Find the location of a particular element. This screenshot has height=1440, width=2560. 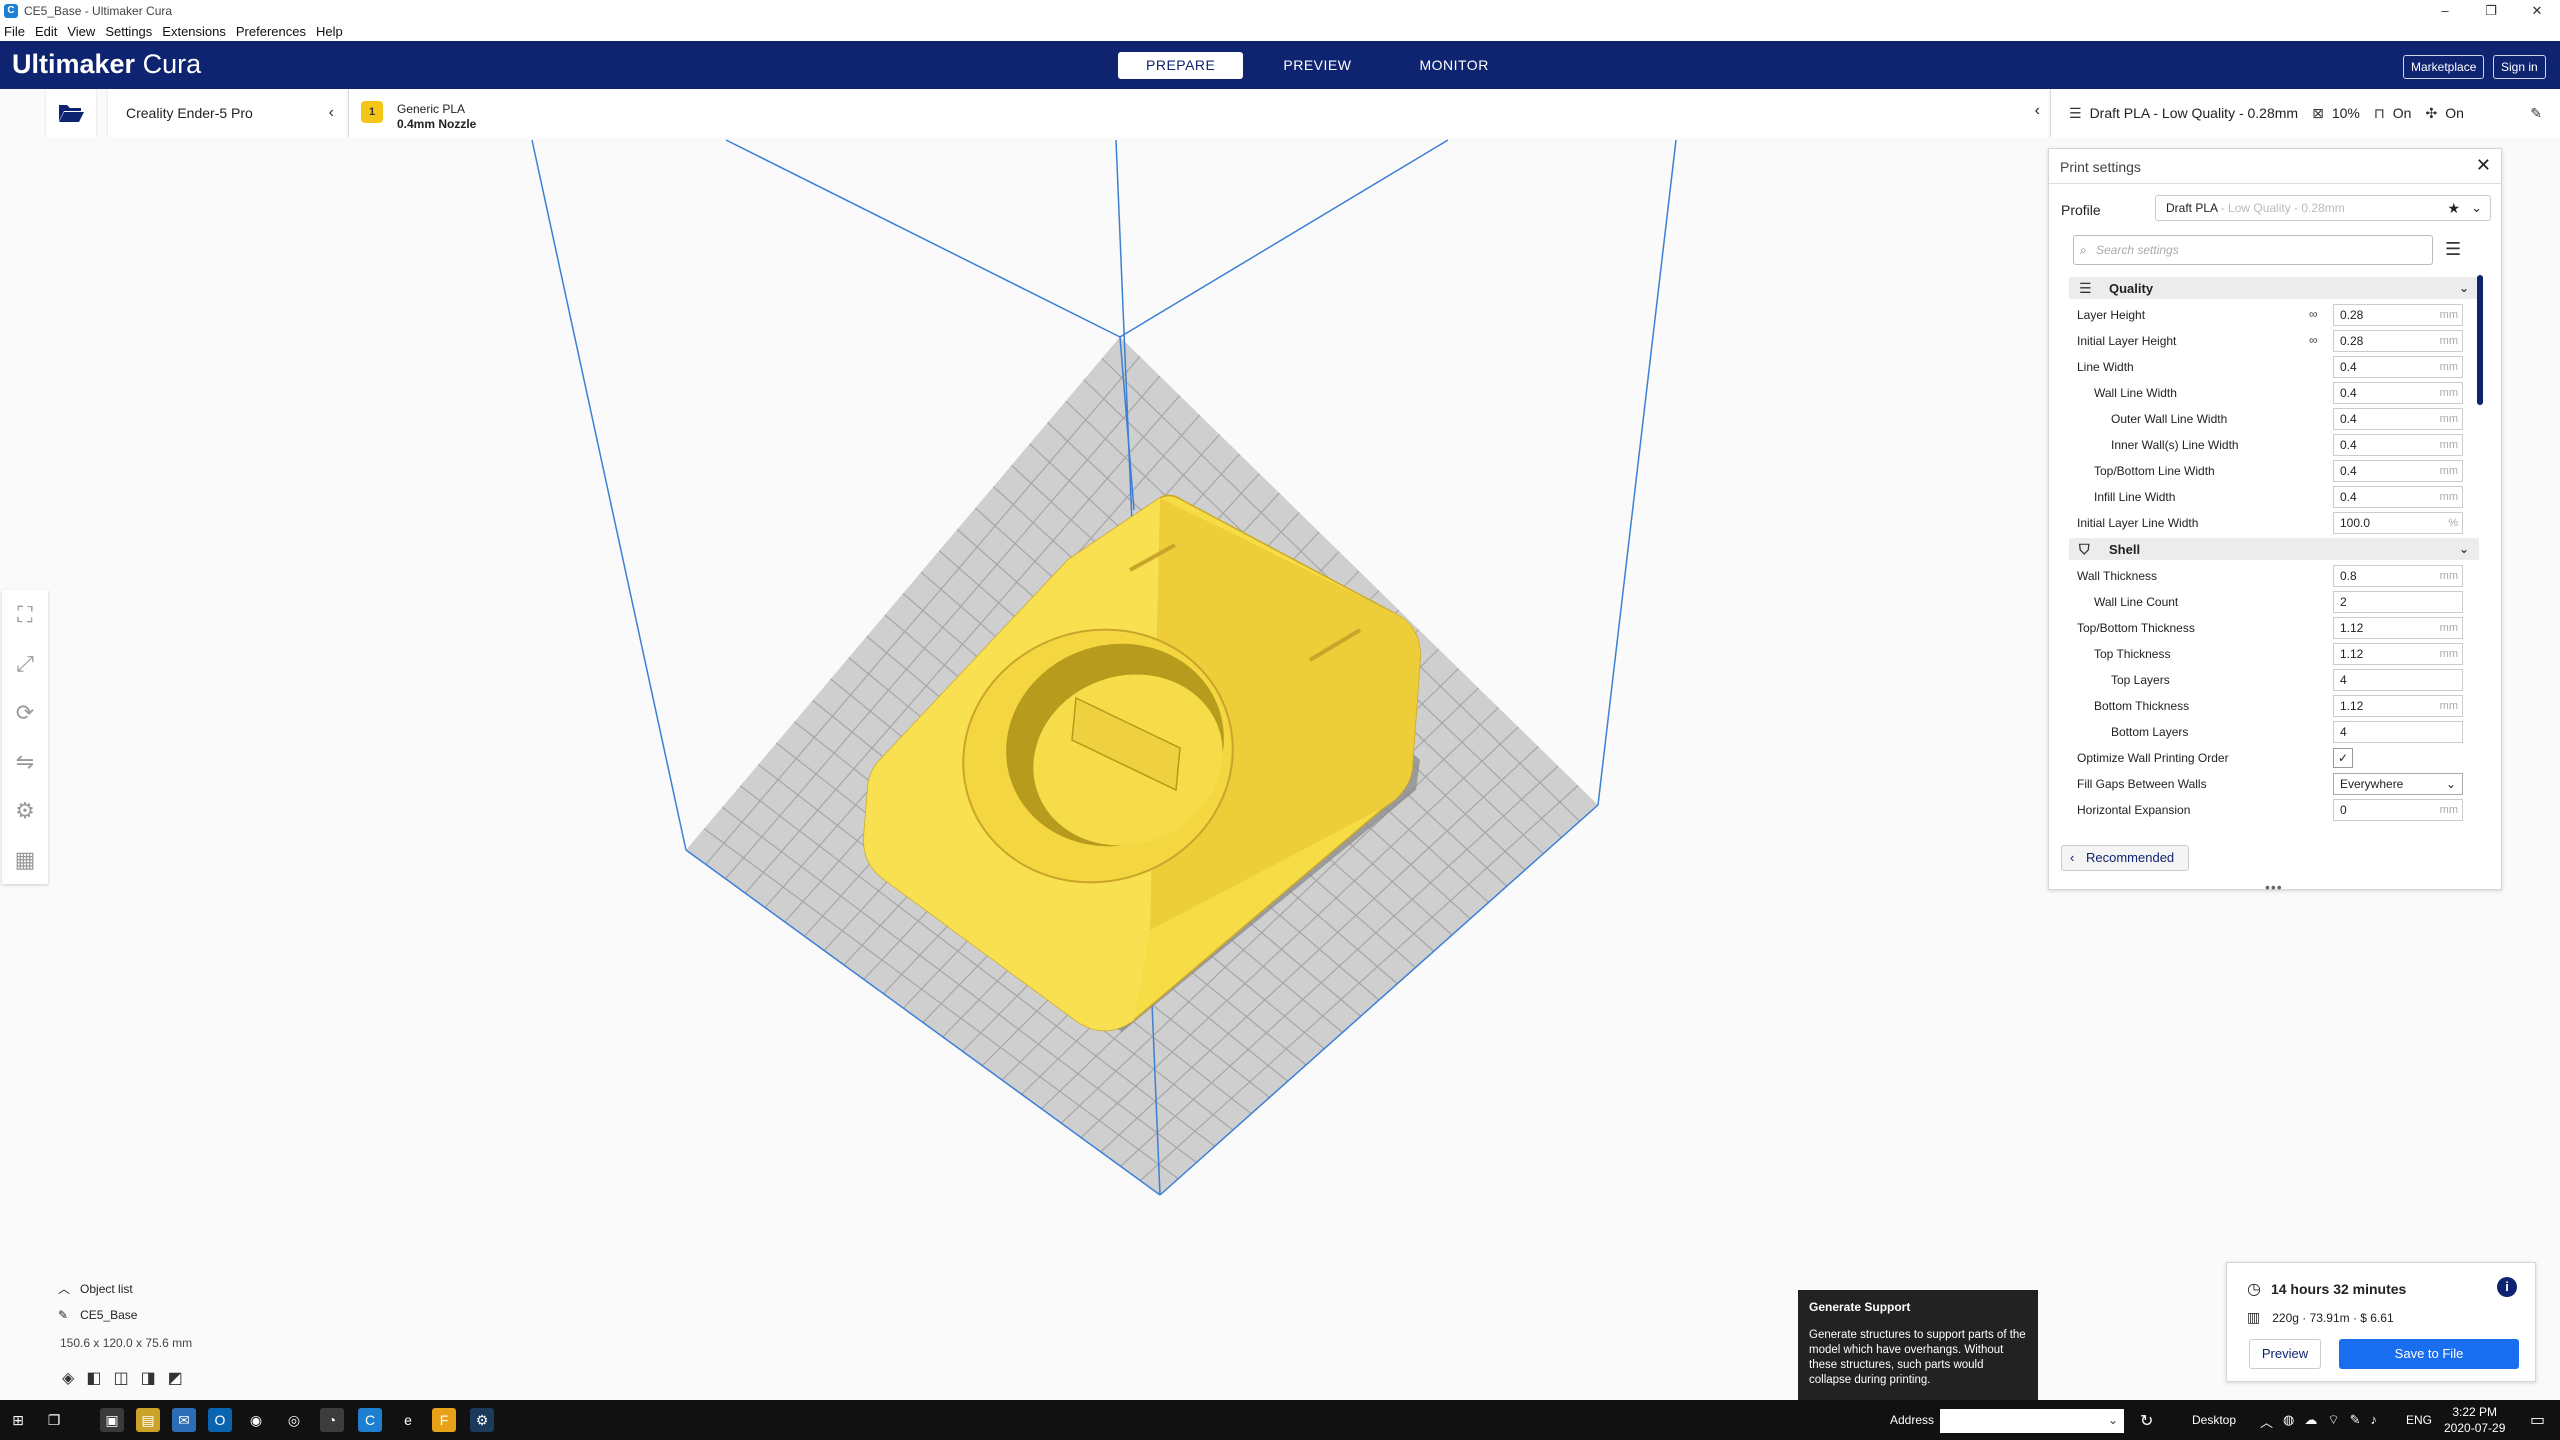

maximize-button: ❐ is located at coordinates (2491, 11).